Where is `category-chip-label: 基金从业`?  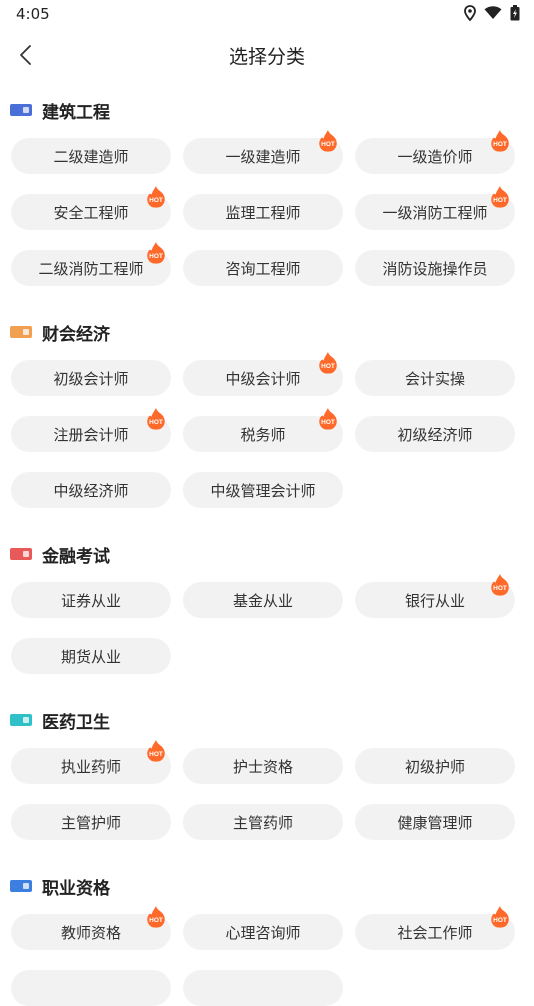 category-chip-label: 基金从业 is located at coordinates (262, 600).